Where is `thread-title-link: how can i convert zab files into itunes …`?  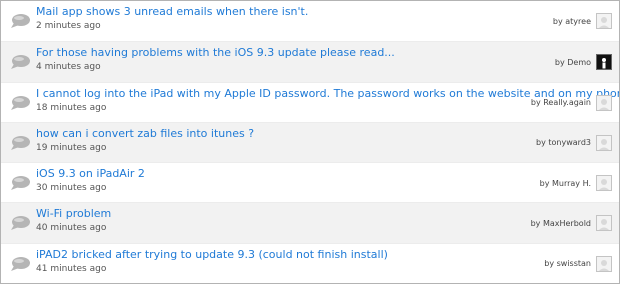
thread-title-link: how can i convert zab files into itunes … is located at coordinates (145, 134).